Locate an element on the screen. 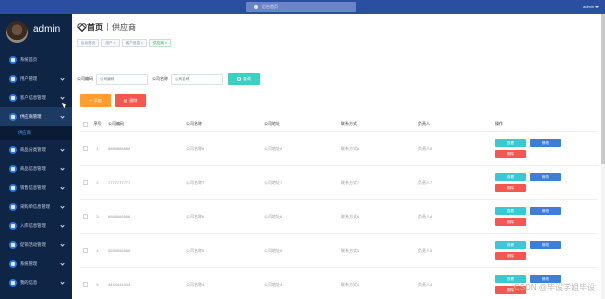  tab-tag: 供应商 × is located at coordinates (160, 43).